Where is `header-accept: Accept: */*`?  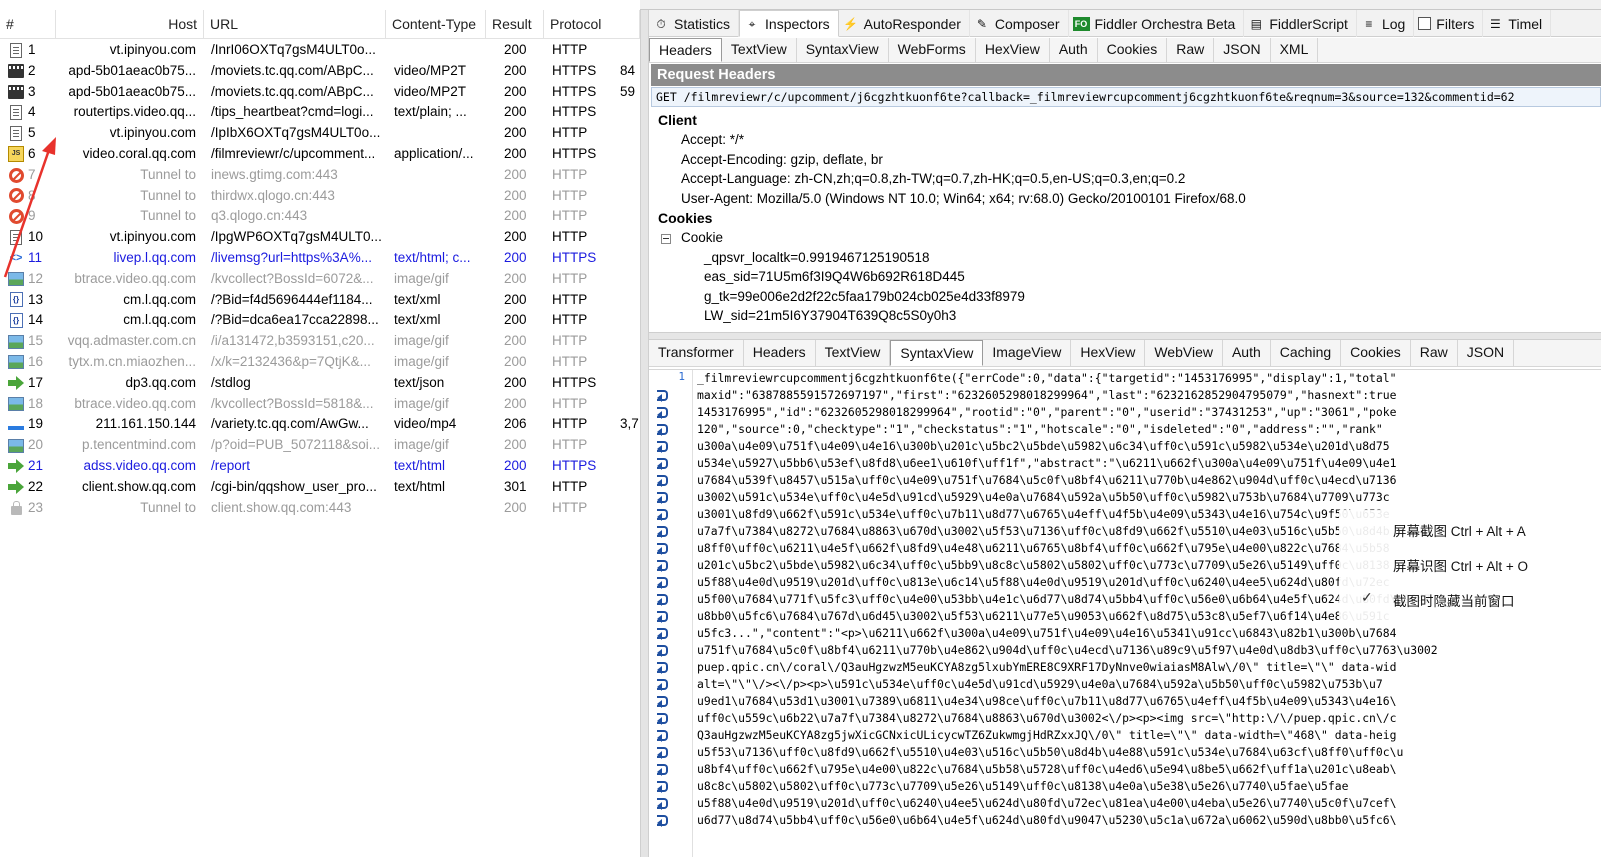
header-accept: Accept: */* is located at coordinates (712, 139).